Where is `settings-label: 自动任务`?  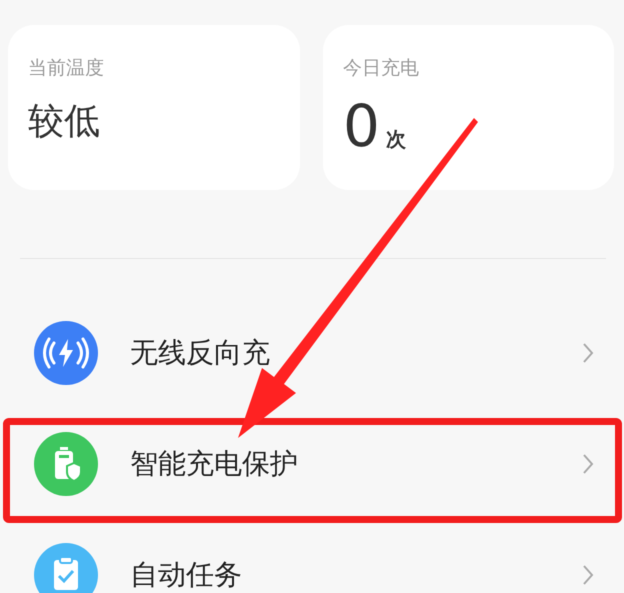
settings-label: 自动任务 is located at coordinates (186, 574).